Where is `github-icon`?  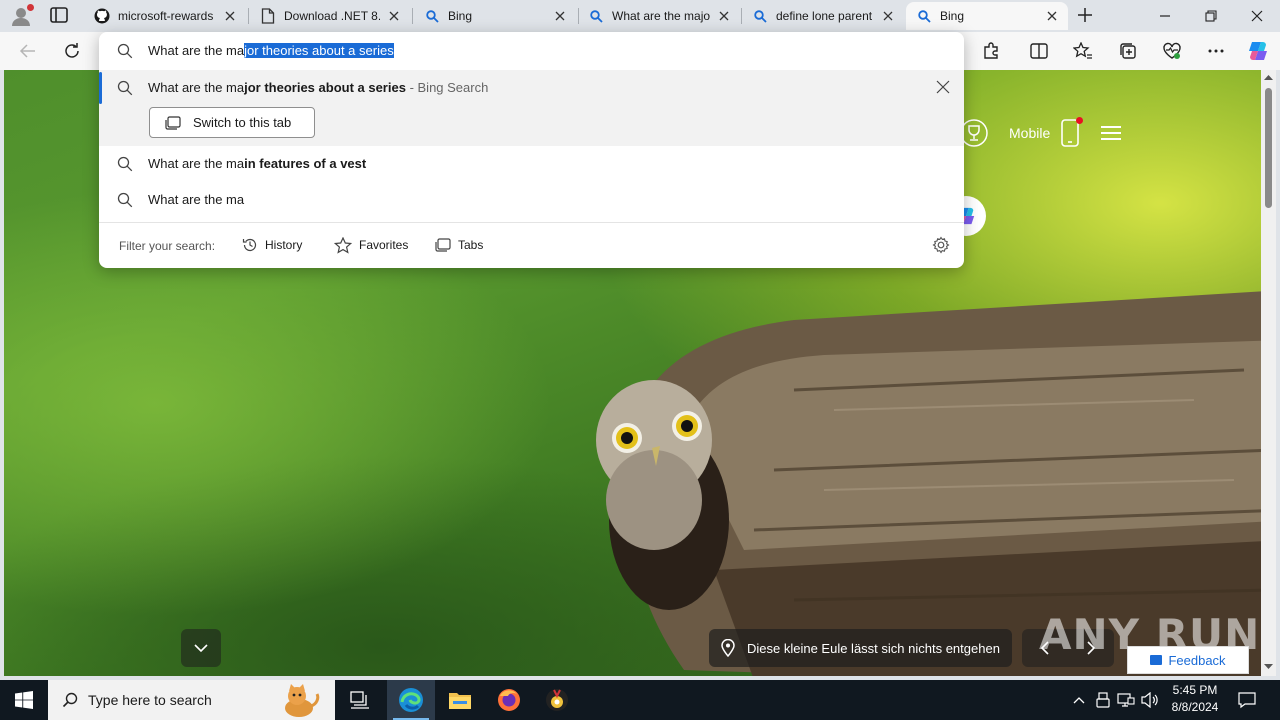 github-icon is located at coordinates (102, 16).